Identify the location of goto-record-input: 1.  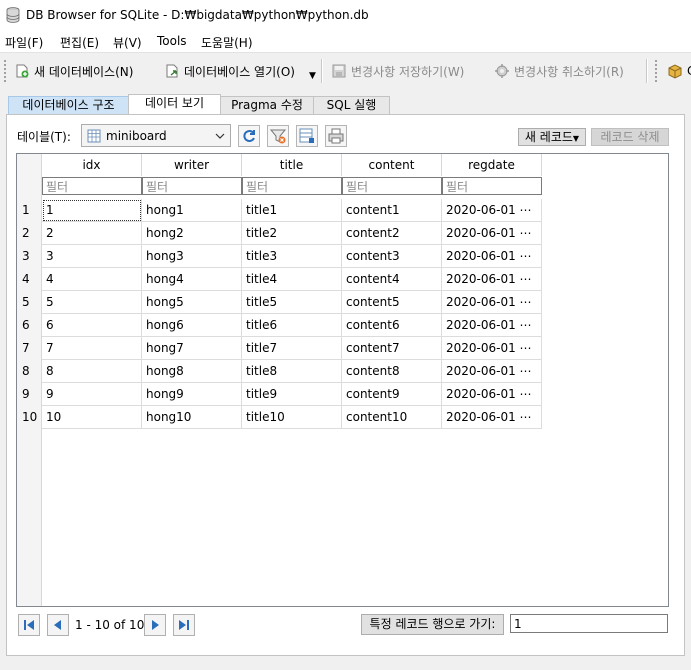
(589, 623).